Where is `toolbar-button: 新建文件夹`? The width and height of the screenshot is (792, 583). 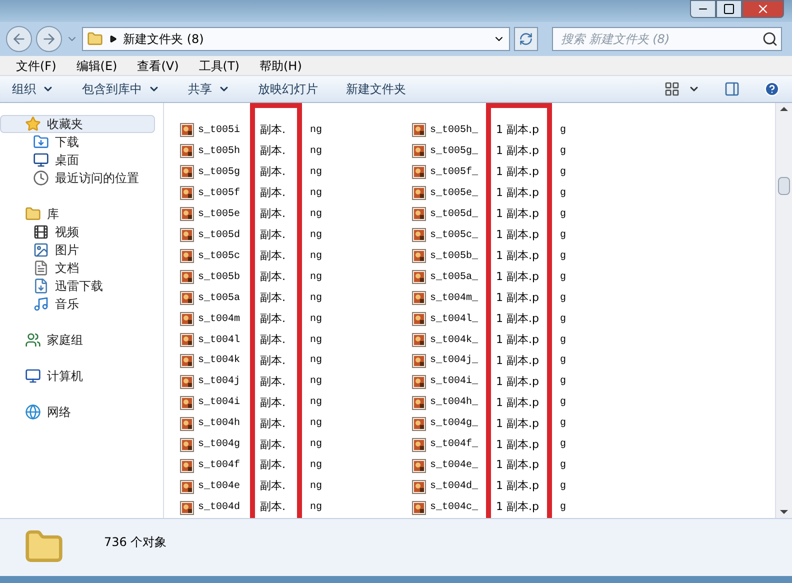 toolbar-button: 新建文件夹 is located at coordinates (376, 89).